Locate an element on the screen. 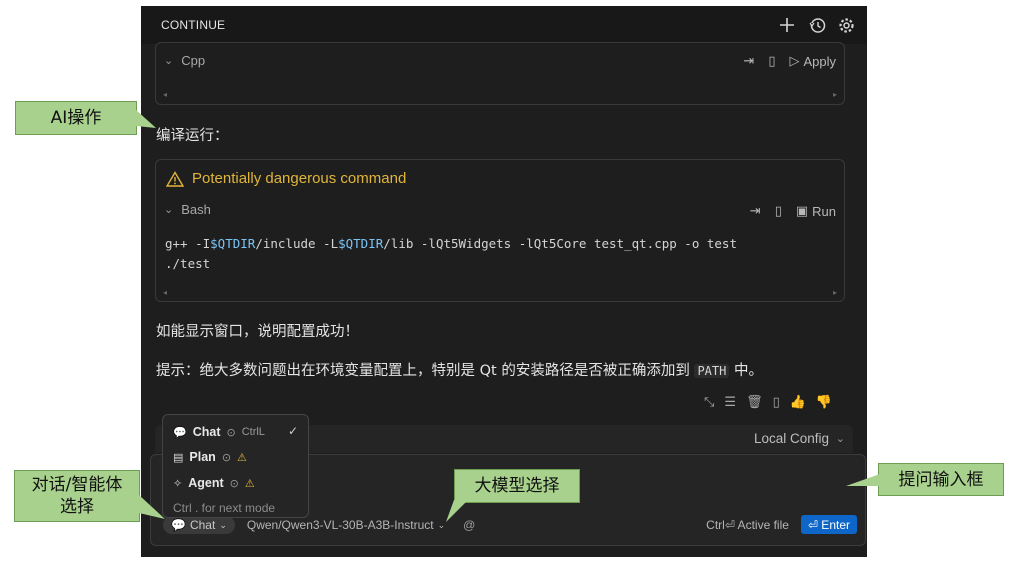  code-block-header: ⌄ Bash is located at coordinates (187, 209).